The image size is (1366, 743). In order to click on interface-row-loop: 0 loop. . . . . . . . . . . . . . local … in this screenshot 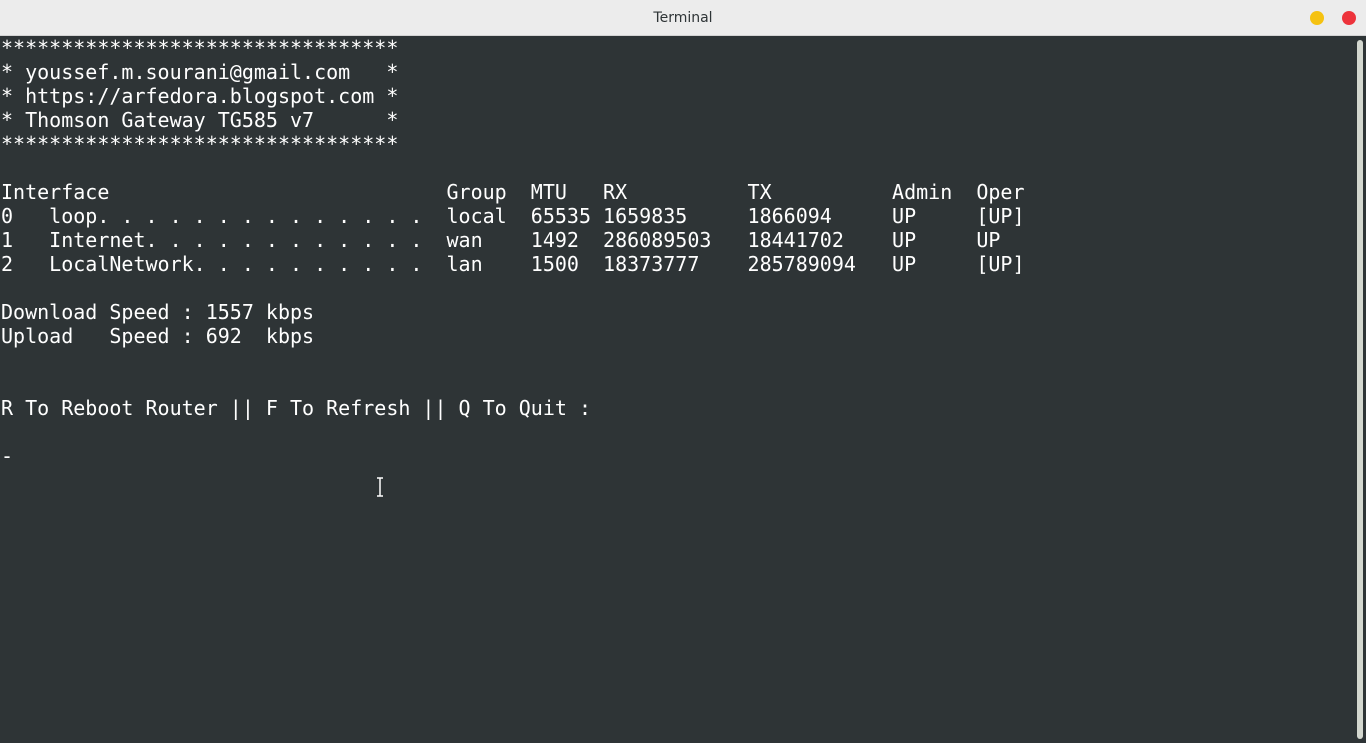, I will do `click(513, 216)`.